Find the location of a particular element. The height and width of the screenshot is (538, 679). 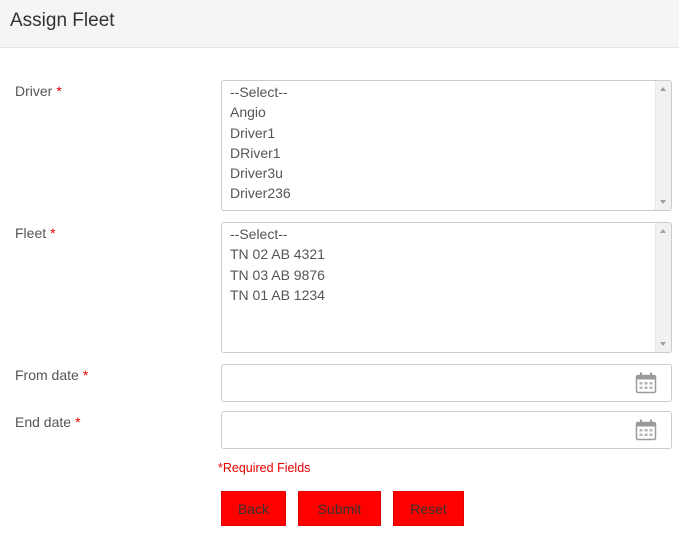

back-button: Back is located at coordinates (253, 508).